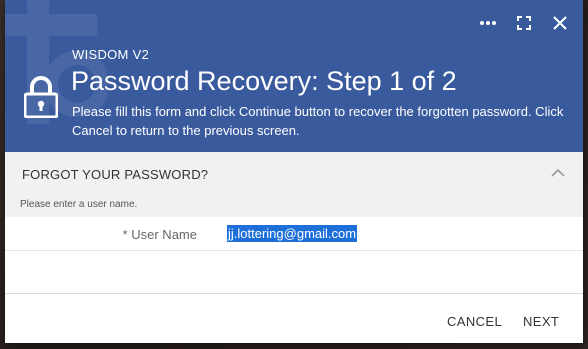 This screenshot has height=349, width=588. I want to click on user-name-field: jj.lottering@gmail.com, so click(292, 233).